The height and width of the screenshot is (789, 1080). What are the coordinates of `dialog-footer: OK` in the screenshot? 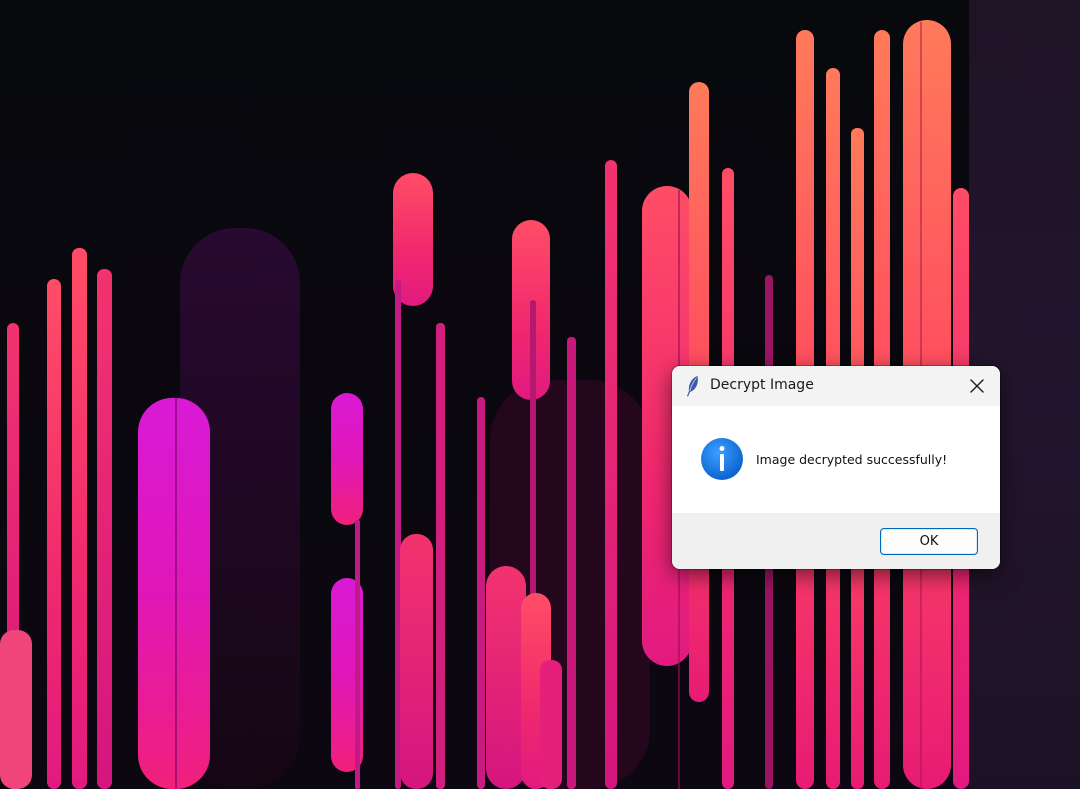 It's located at (836, 541).